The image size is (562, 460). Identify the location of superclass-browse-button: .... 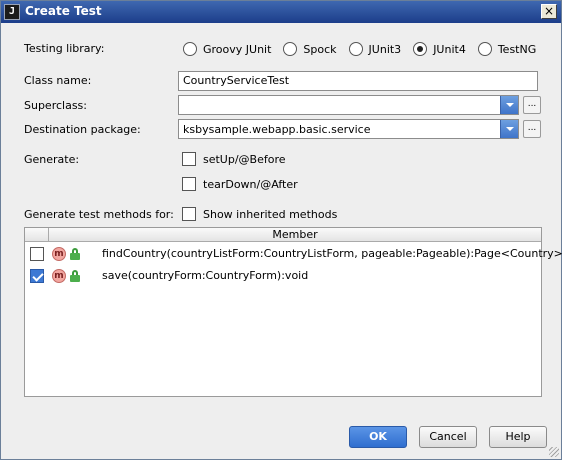
(532, 105).